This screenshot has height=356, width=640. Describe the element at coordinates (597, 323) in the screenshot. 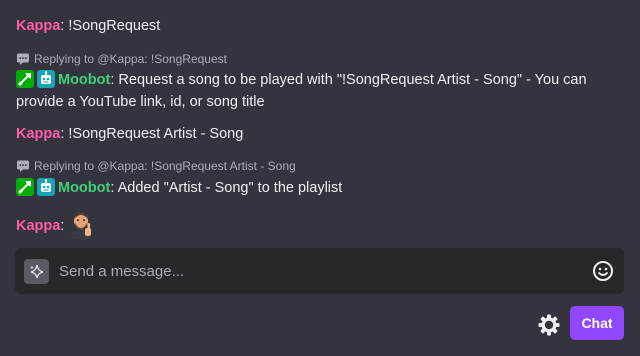

I see `chat-send-button: Chat` at that location.